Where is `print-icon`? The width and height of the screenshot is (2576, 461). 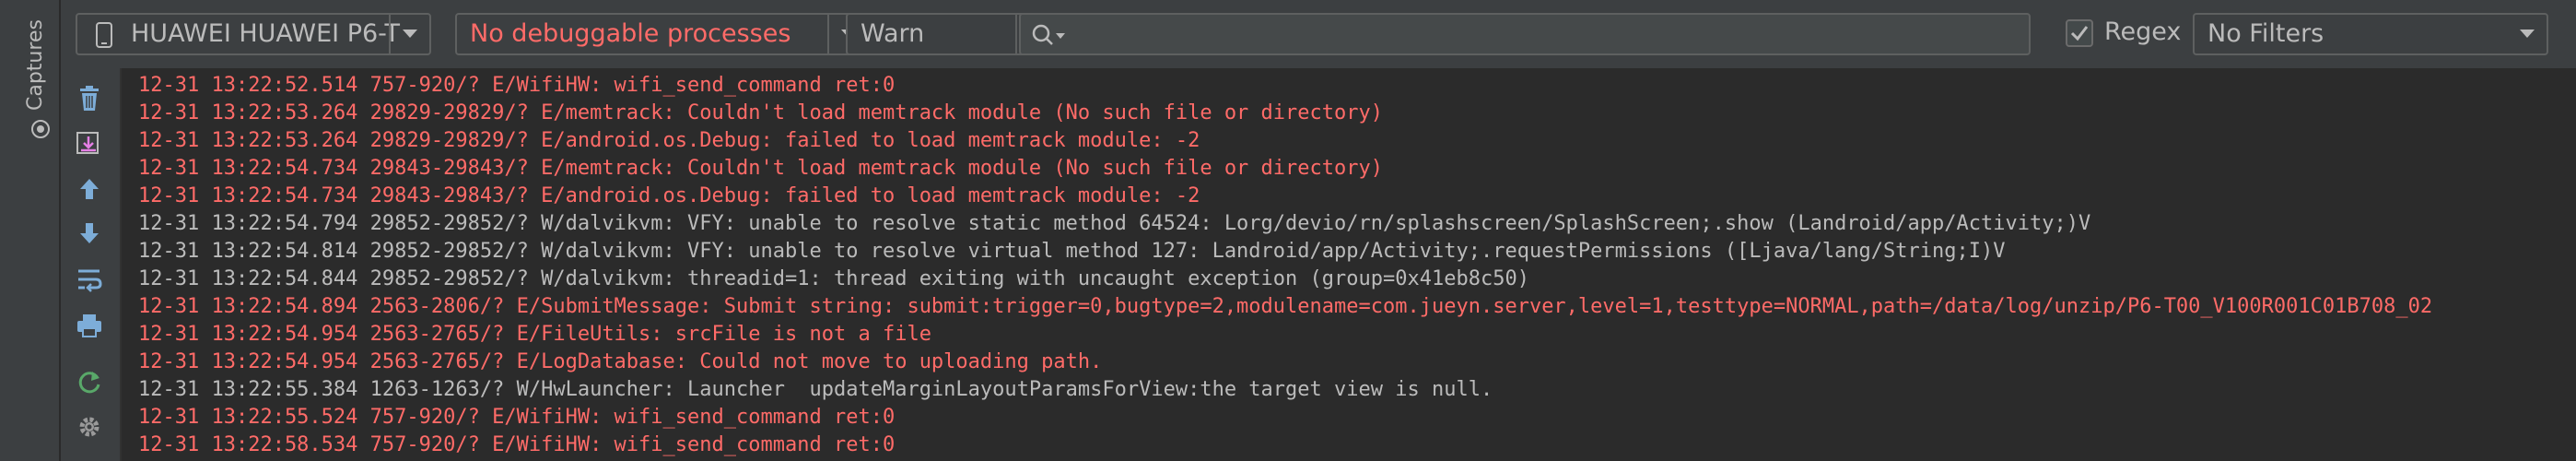
print-icon is located at coordinates (89, 326).